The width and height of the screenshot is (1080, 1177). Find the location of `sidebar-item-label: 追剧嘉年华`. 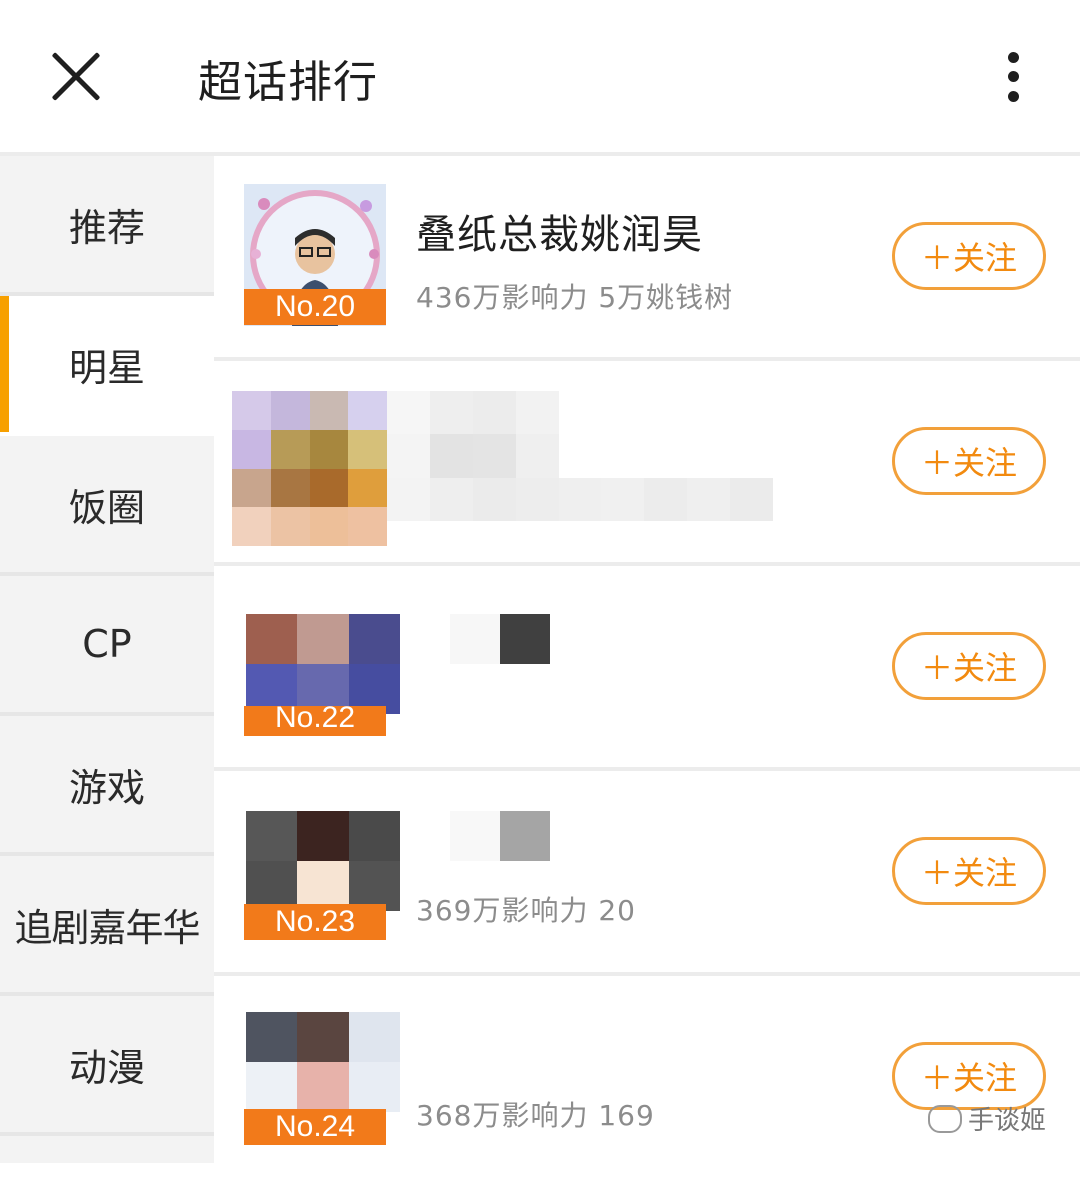

sidebar-item-label: 追剧嘉年华 is located at coordinates (107, 927).